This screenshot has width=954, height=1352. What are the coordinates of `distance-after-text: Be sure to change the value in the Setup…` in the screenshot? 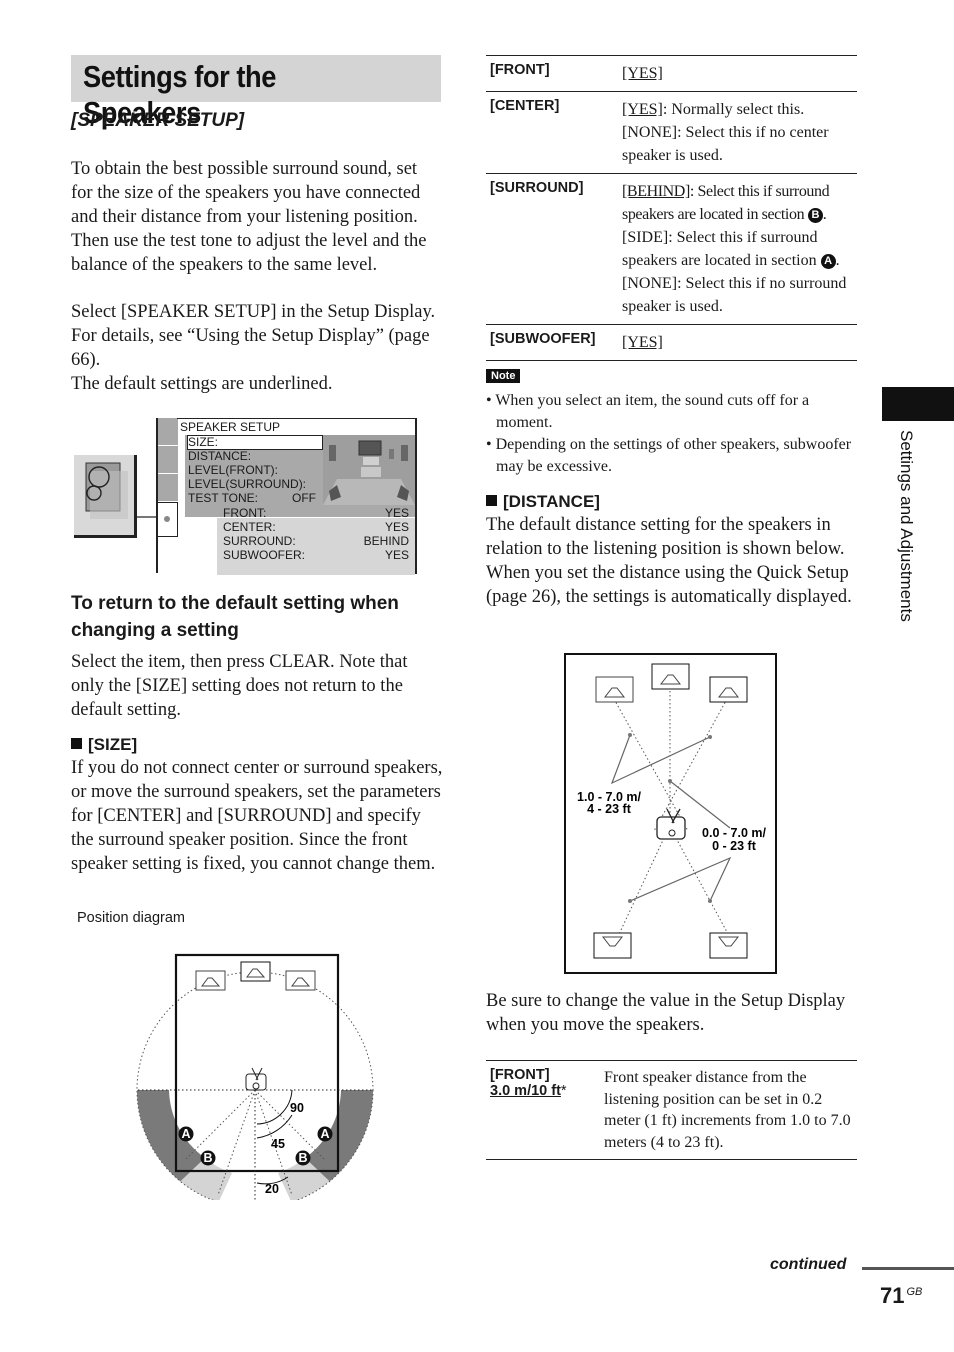 It's located at (666, 1013).